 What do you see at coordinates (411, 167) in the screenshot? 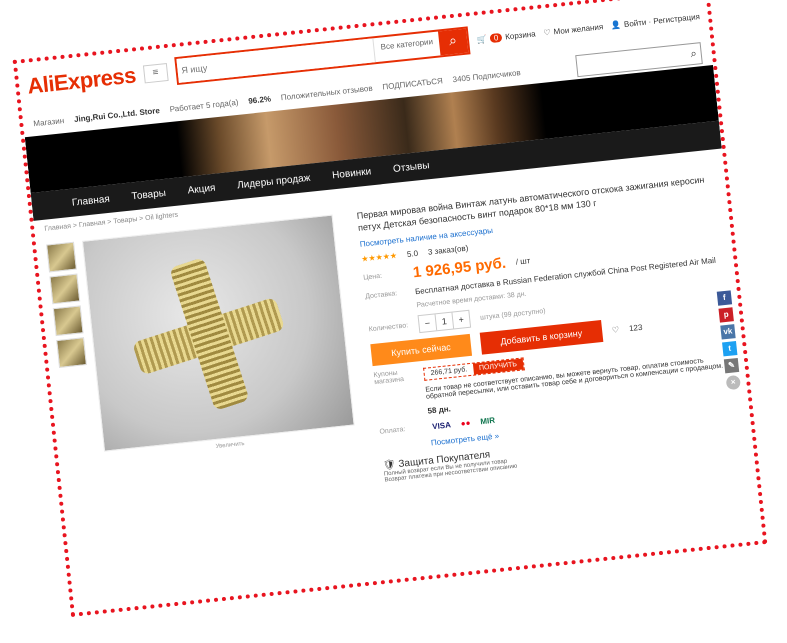
I see `nav-reviews: Отзывы` at bounding box center [411, 167].